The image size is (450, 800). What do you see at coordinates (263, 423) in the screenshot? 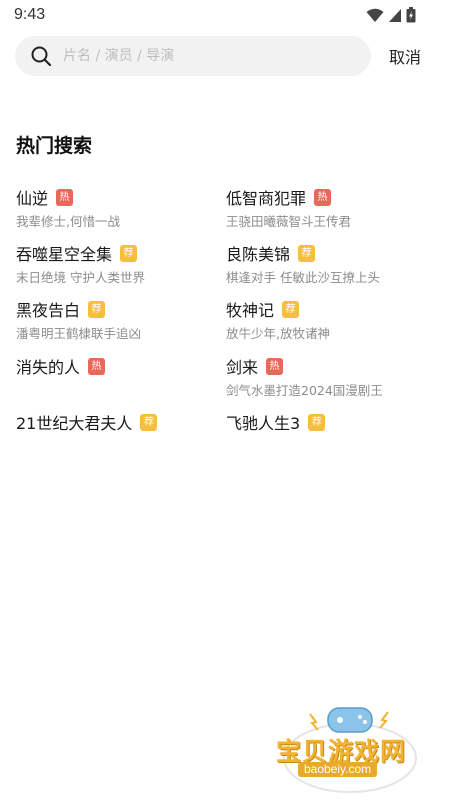
I see `hot-item-name: 飞驰人生3` at bounding box center [263, 423].